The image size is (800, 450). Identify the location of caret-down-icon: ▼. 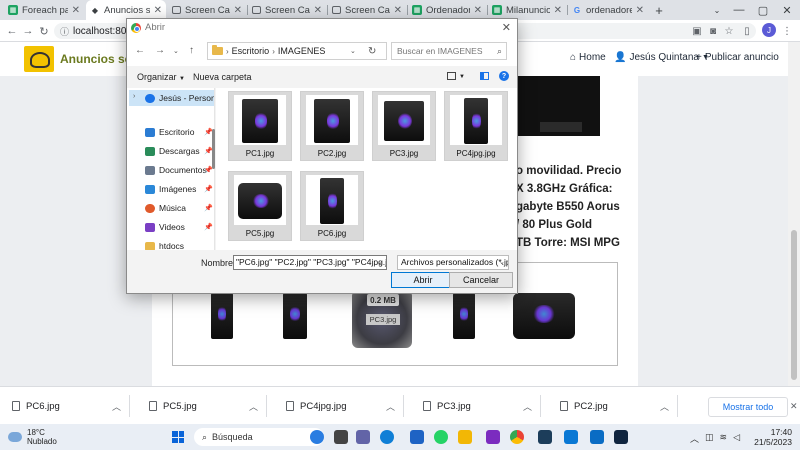
(462, 77).